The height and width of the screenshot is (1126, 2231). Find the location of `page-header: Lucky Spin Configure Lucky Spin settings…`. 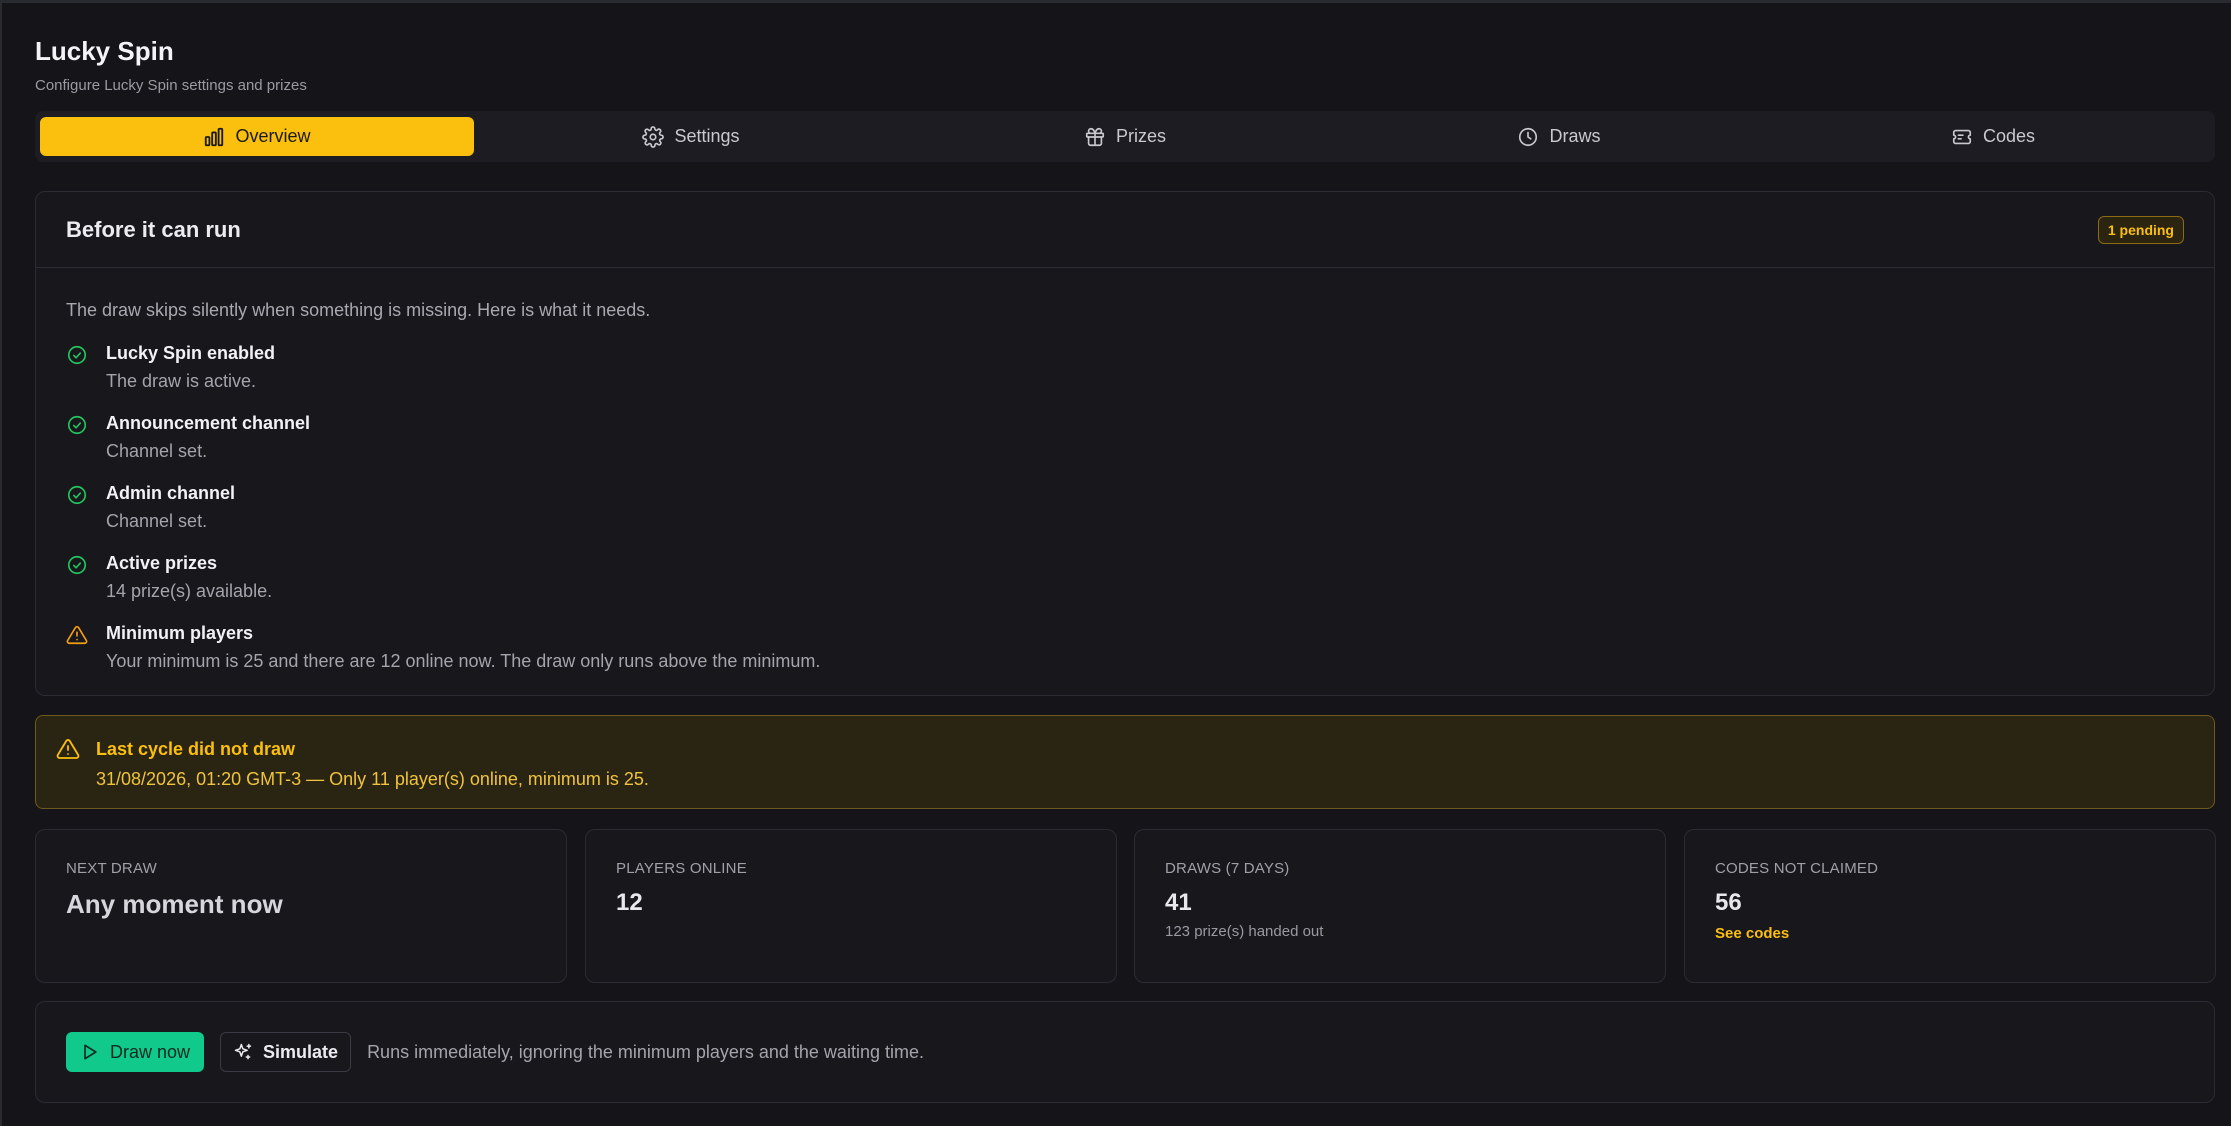

page-header: Lucky Spin Configure Lucky Spin settings… is located at coordinates (171, 63).